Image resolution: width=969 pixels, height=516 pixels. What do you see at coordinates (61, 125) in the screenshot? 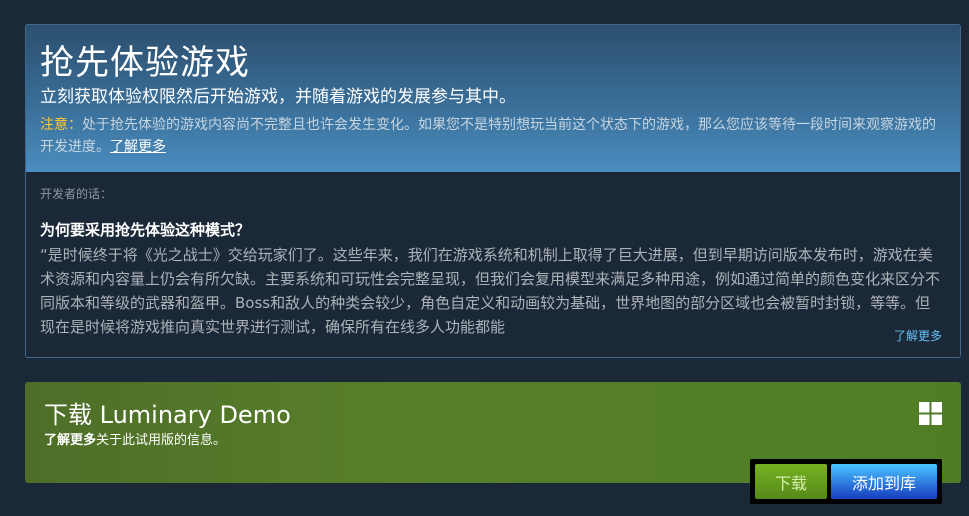
I see `note-label: 注意：` at bounding box center [61, 125].